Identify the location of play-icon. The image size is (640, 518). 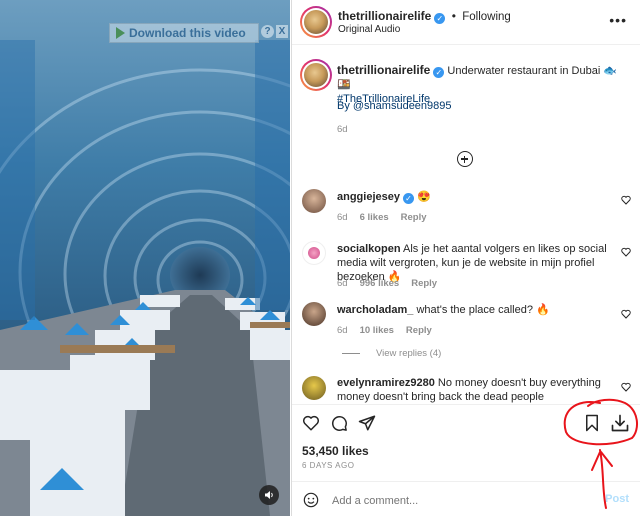
(120, 33).